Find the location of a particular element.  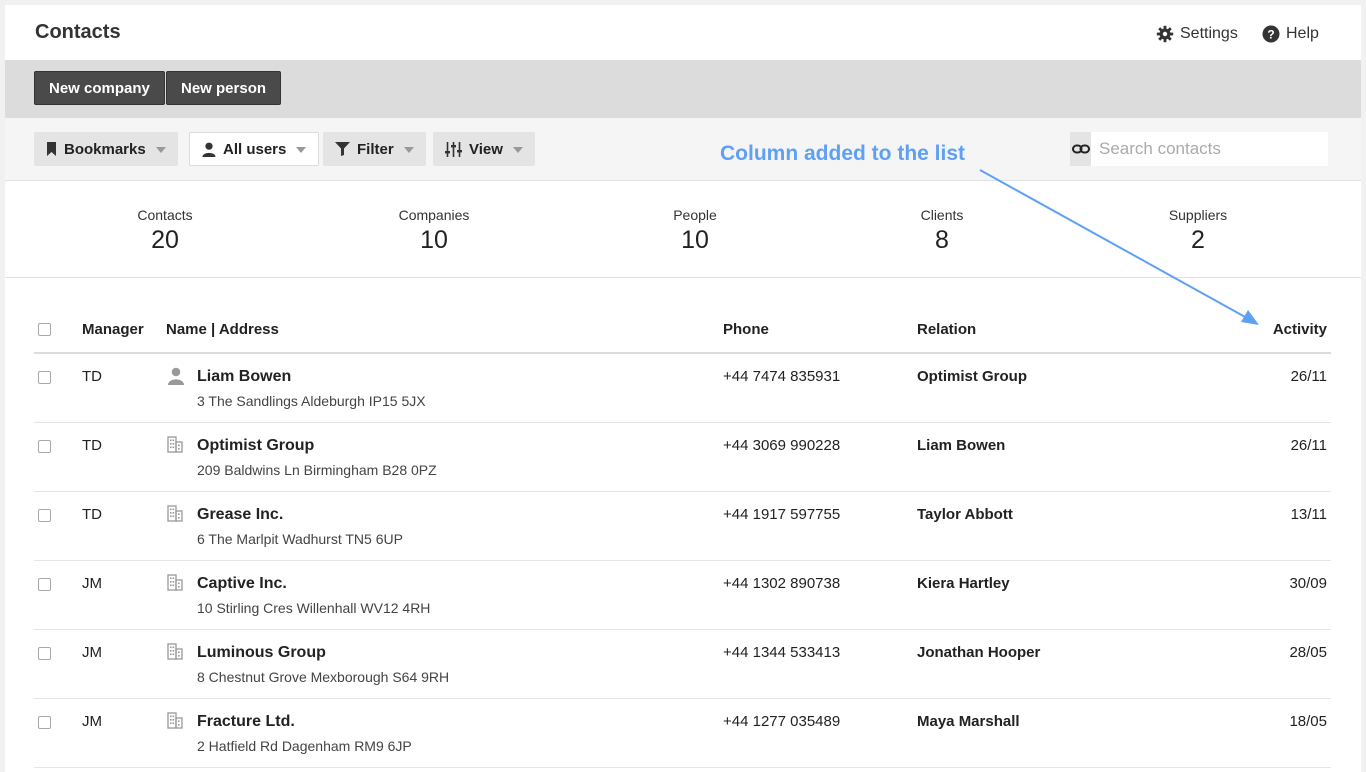

filter-dropdown: Filter is located at coordinates (374, 149).